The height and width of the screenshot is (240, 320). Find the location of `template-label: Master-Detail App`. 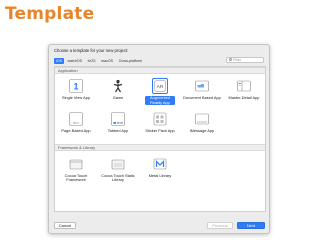

template-label: Master-Detail App is located at coordinates (244, 97).